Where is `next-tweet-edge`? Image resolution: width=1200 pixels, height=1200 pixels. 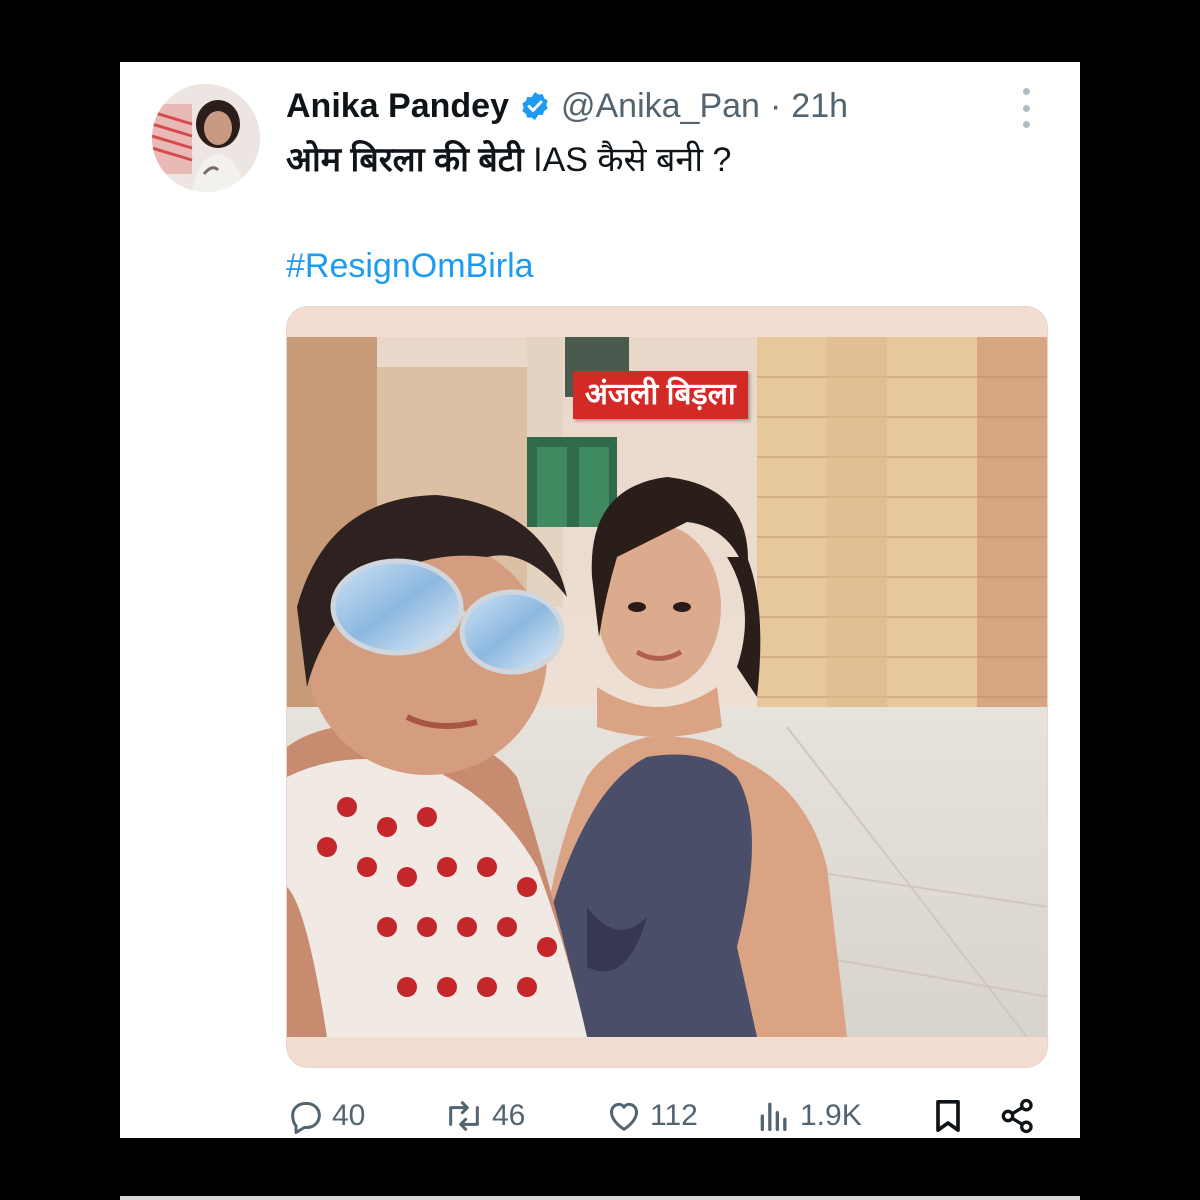 next-tweet-edge is located at coordinates (600, 1198).